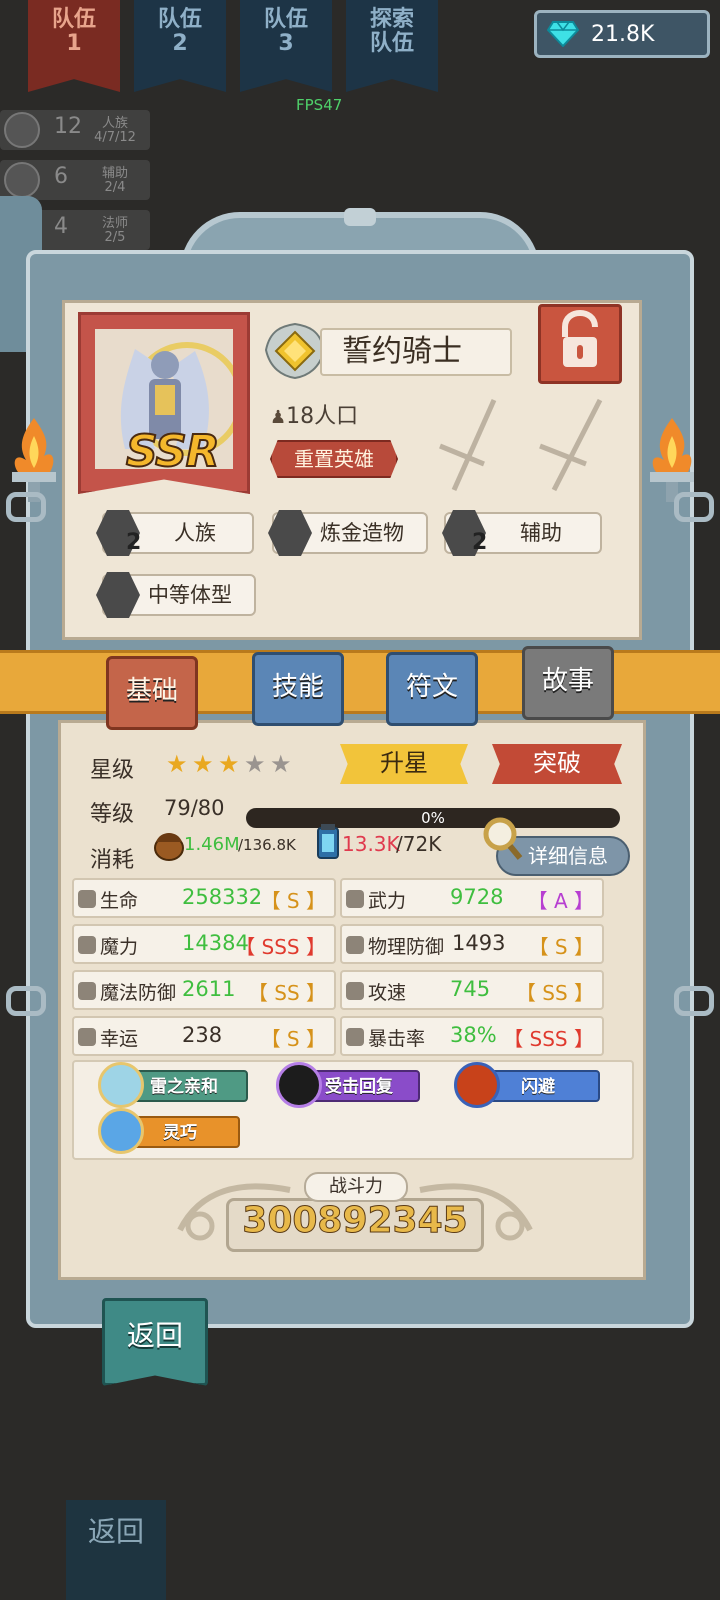 The width and height of the screenshot is (720, 1600). What do you see at coordinates (319, 105) in the screenshot?
I see `fps-counter: FPS47` at bounding box center [319, 105].